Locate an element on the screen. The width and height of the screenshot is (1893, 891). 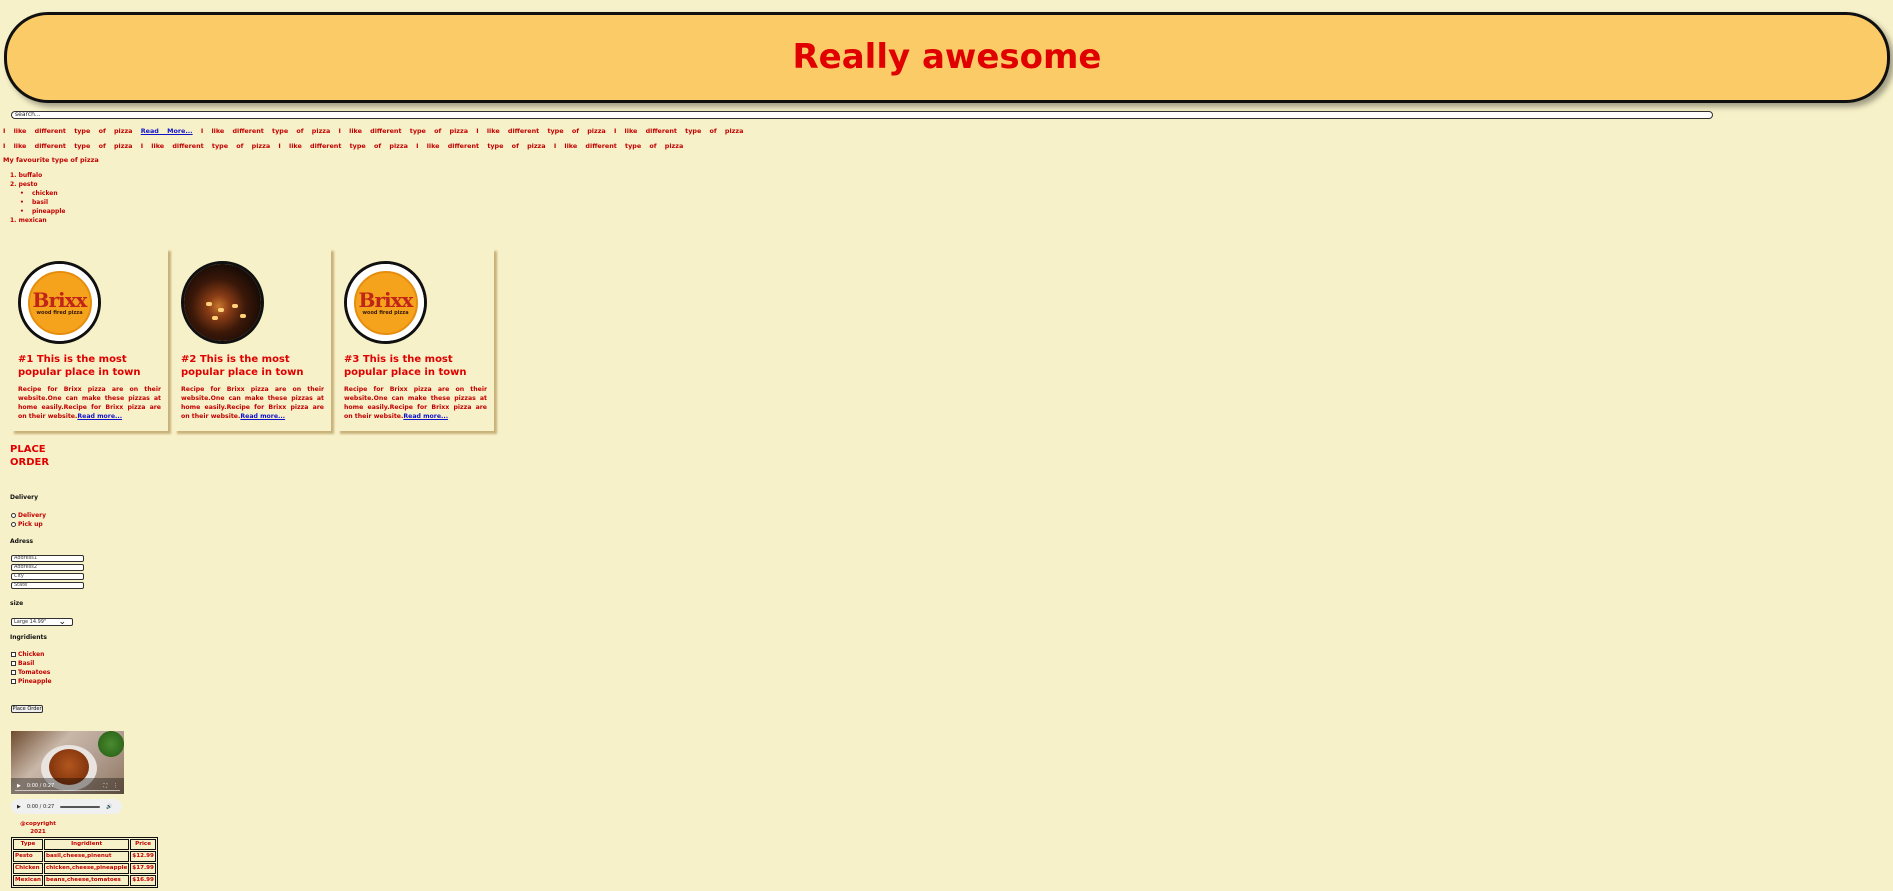
ingredient-checkbox-chicken: Chicken is located at coordinates (27, 654).